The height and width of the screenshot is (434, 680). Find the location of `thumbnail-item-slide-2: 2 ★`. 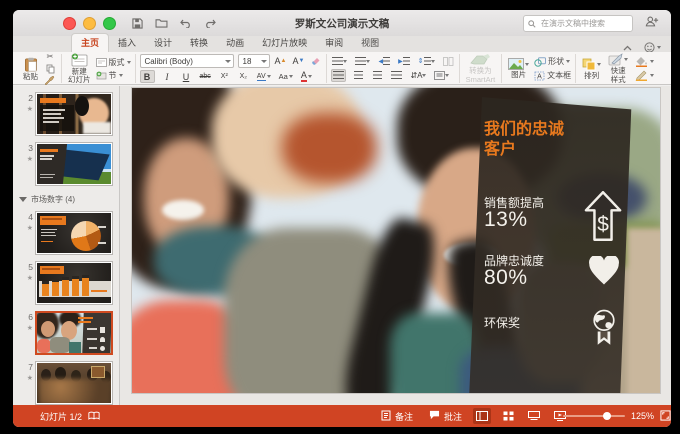

thumbnail-item-slide-2: 2 ★ is located at coordinates (65, 114).